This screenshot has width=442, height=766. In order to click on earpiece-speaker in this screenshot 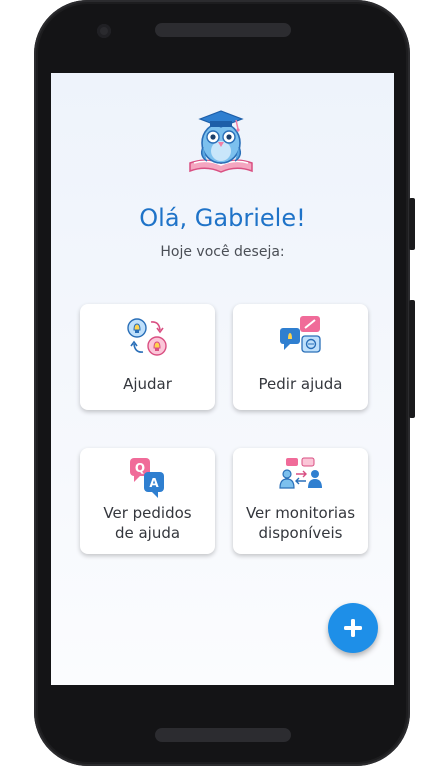, I will do `click(223, 30)`.